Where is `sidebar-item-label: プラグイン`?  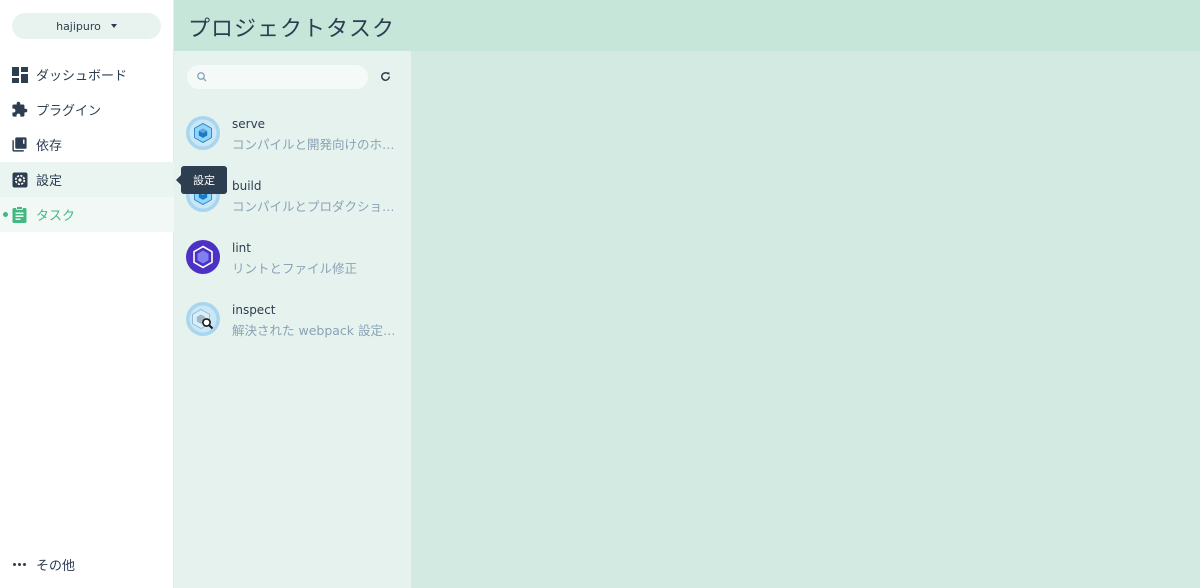 sidebar-item-label: プラグイン is located at coordinates (69, 111).